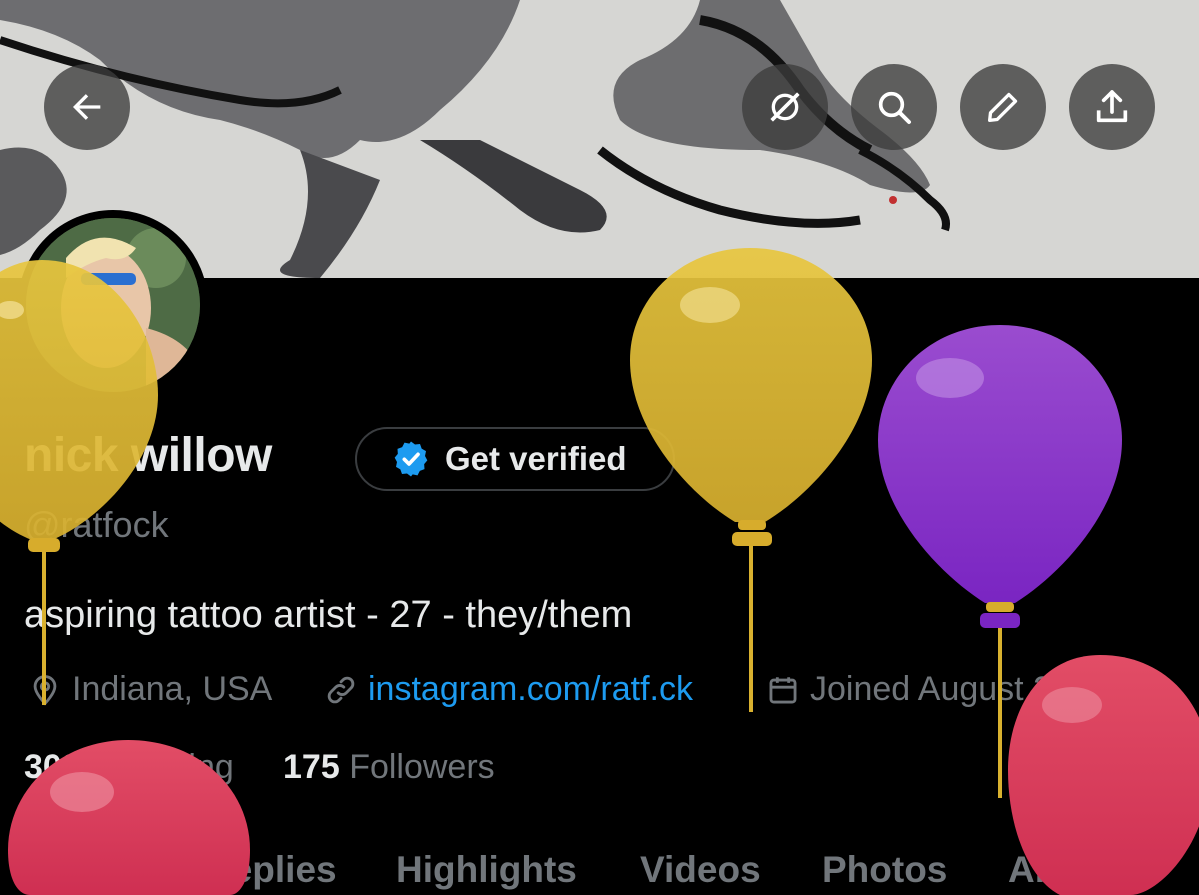 The height and width of the screenshot is (895, 1199). I want to click on following-link: 308 Following, so click(129, 767).